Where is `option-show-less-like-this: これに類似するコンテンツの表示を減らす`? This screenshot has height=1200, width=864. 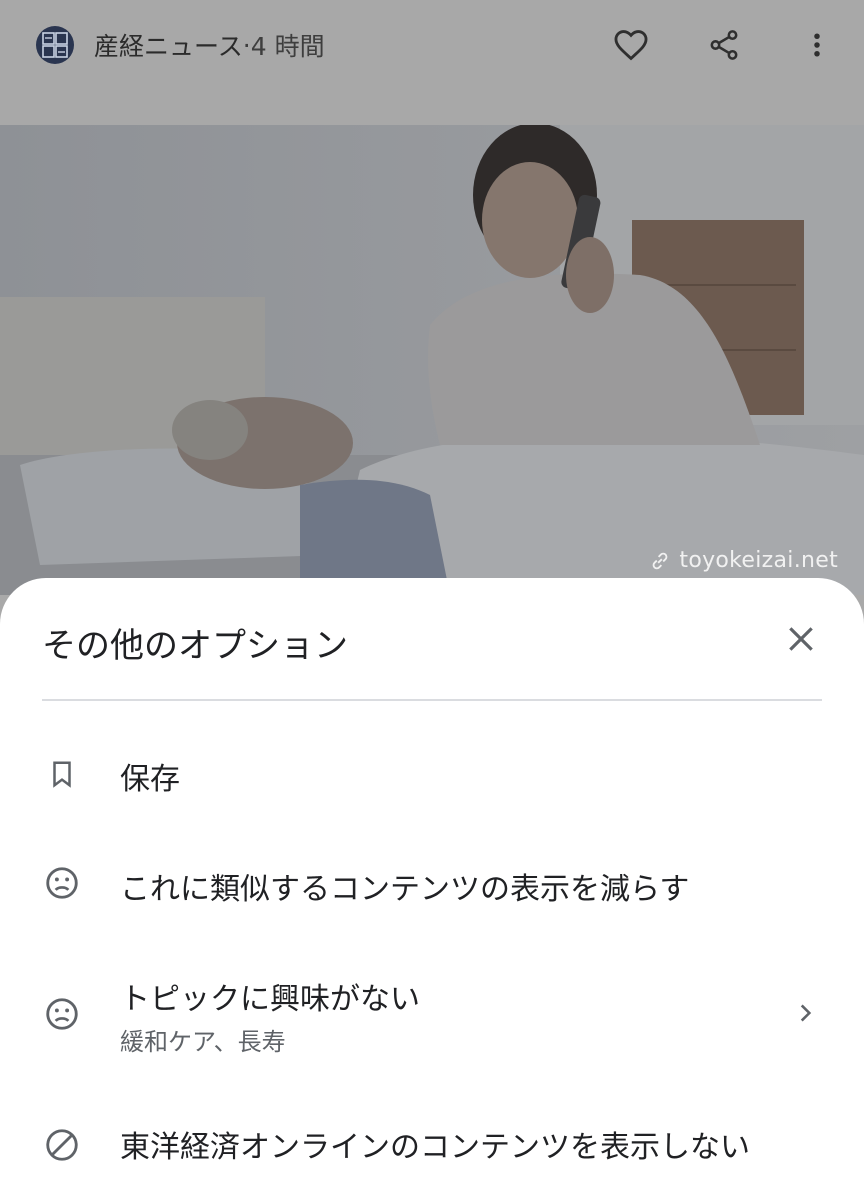
option-show-less-like-this: これに類似するコンテンツの表示を減らす is located at coordinates (432, 896).